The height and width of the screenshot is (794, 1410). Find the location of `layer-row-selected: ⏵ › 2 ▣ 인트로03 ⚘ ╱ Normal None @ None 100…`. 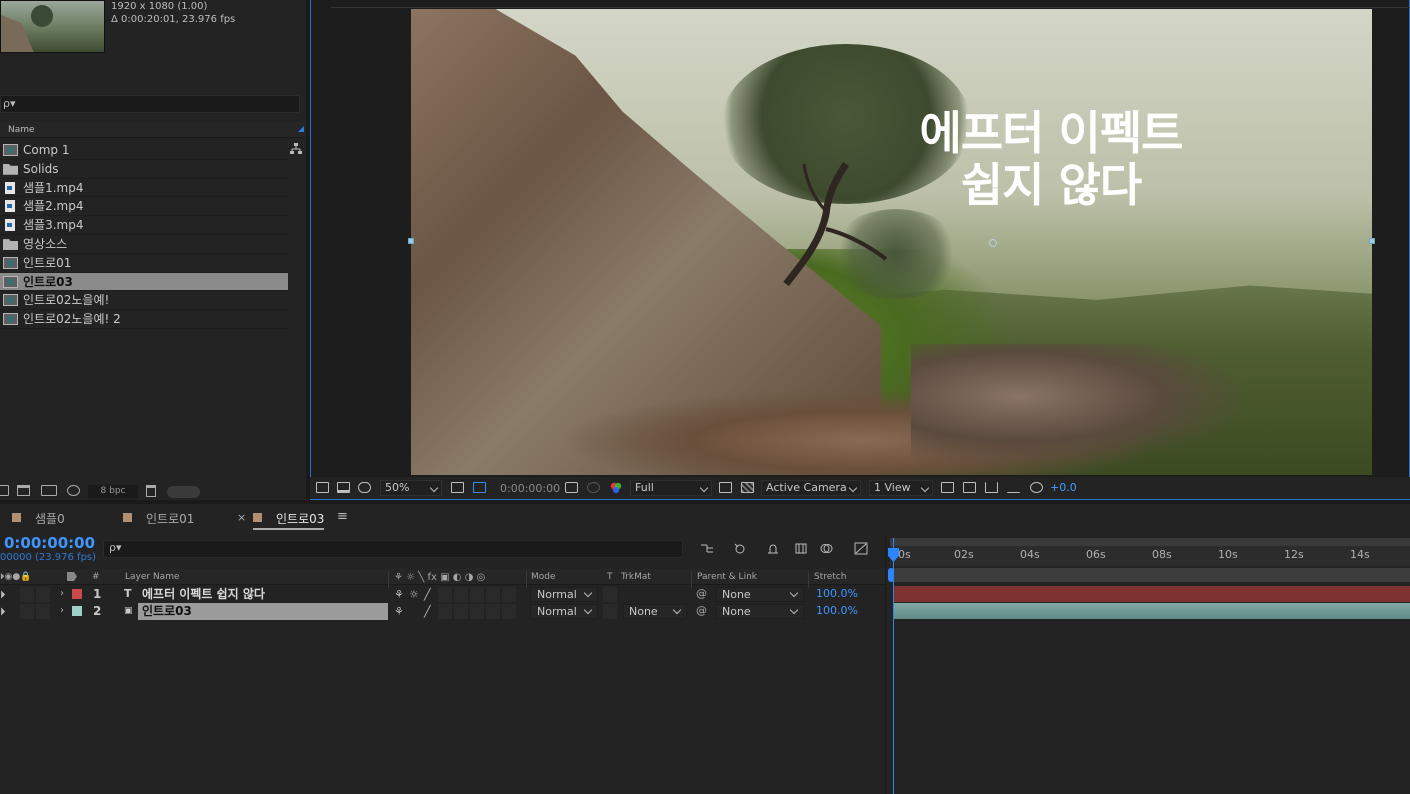

layer-row-selected: ⏵ › 2 ▣ 인트로03 ⚘ ╱ Normal None @ None 100… is located at coordinates (442, 611).